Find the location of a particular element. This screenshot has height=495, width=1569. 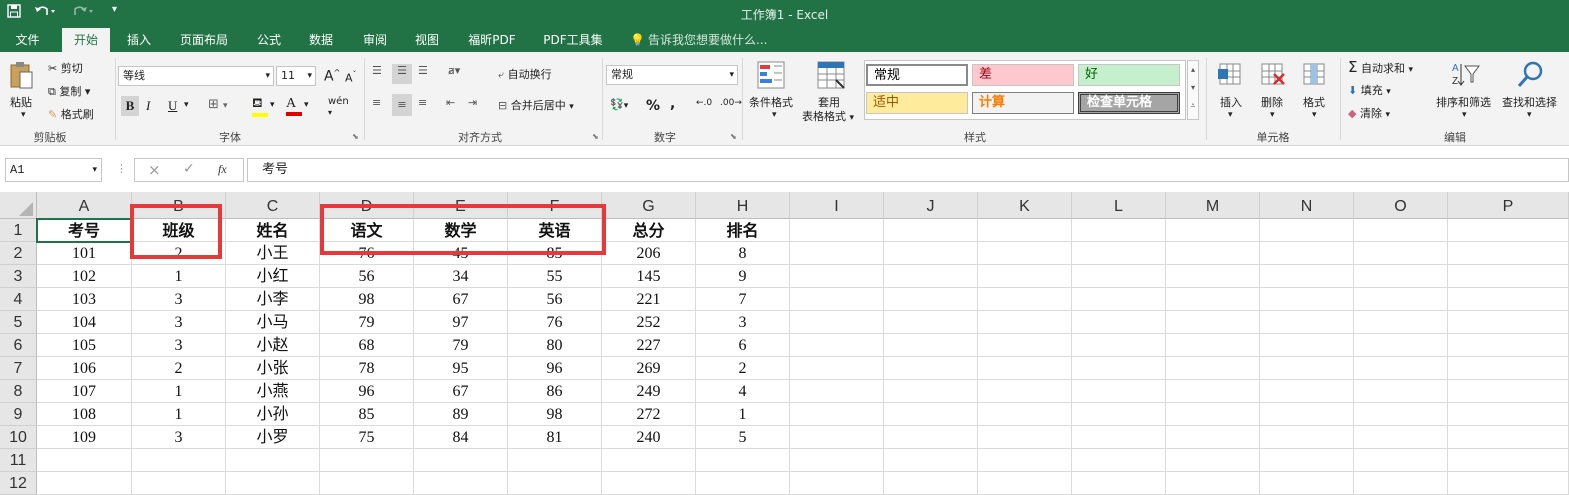

cell-j5 is located at coordinates (931, 322).